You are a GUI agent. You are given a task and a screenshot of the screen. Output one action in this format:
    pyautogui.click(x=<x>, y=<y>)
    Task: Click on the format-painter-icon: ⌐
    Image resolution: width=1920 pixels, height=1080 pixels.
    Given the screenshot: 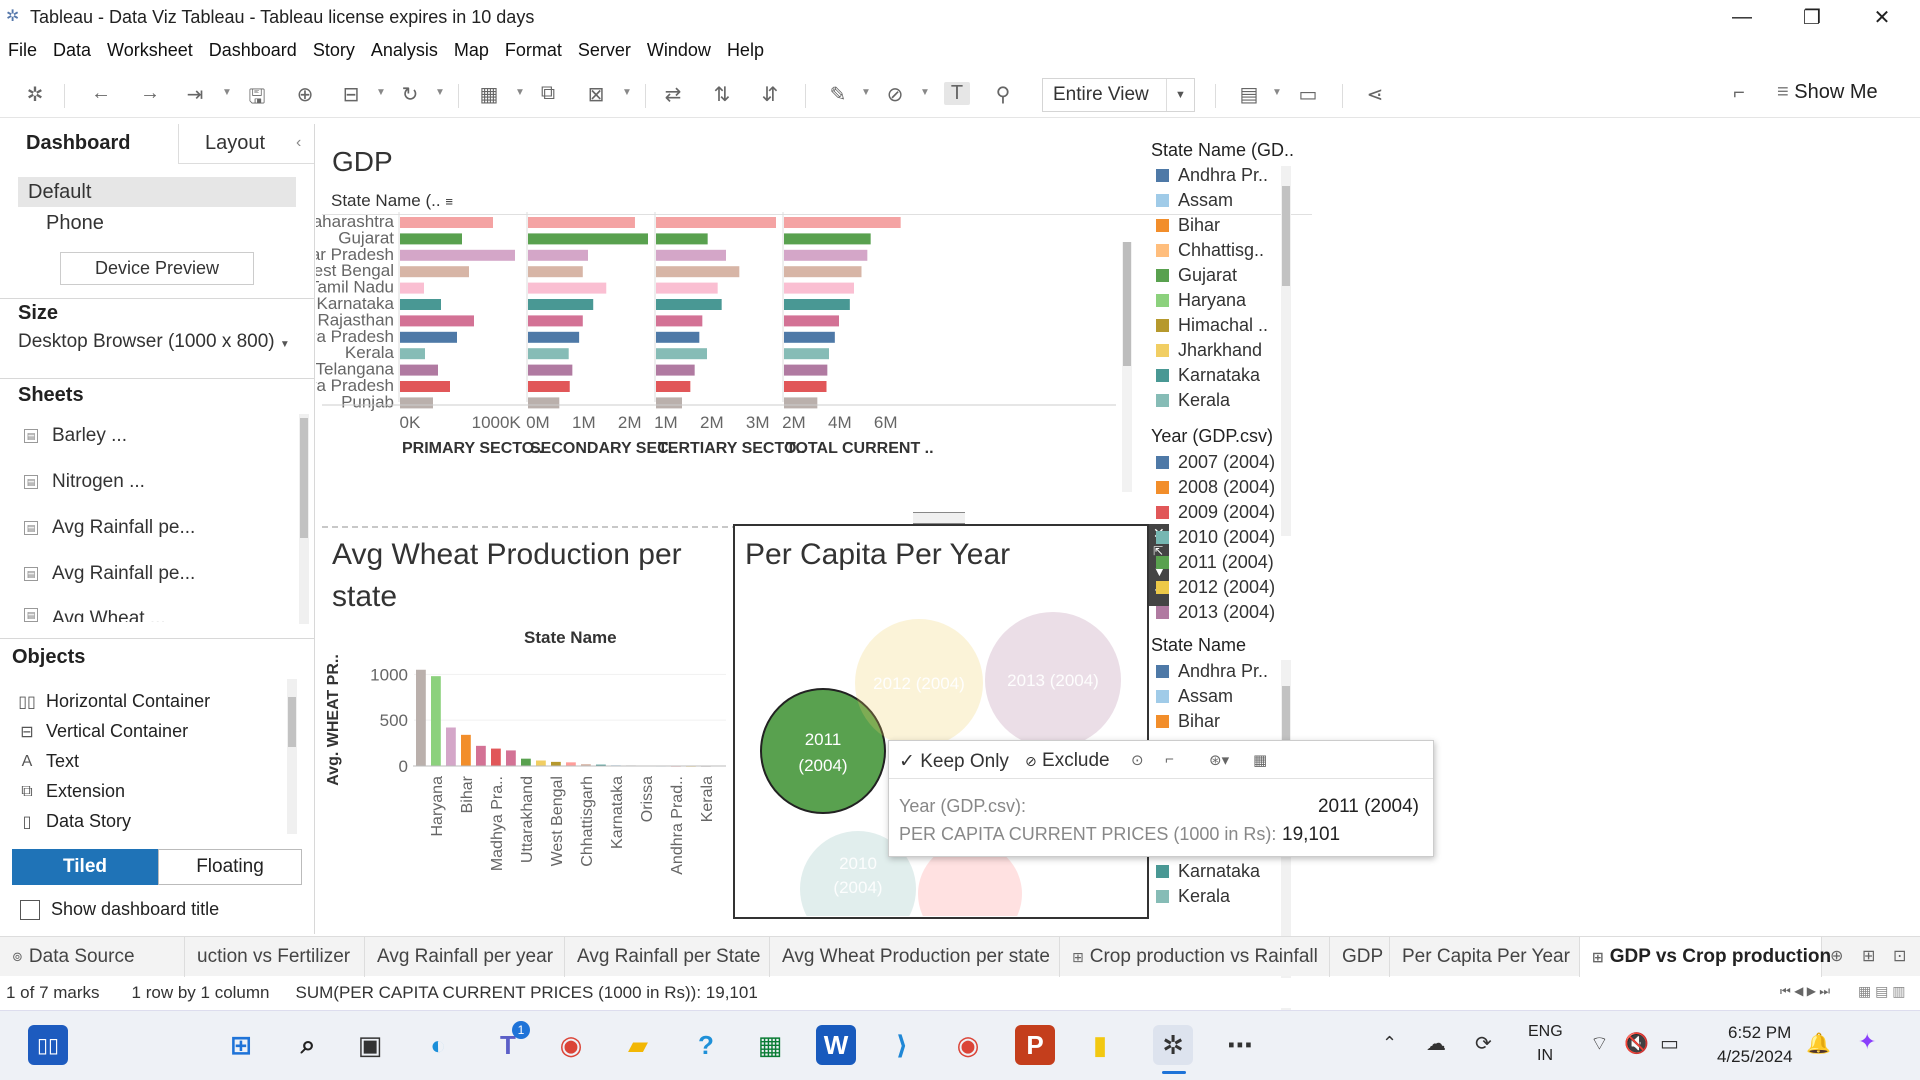 What is the action you would take?
    pyautogui.click(x=1739, y=93)
    